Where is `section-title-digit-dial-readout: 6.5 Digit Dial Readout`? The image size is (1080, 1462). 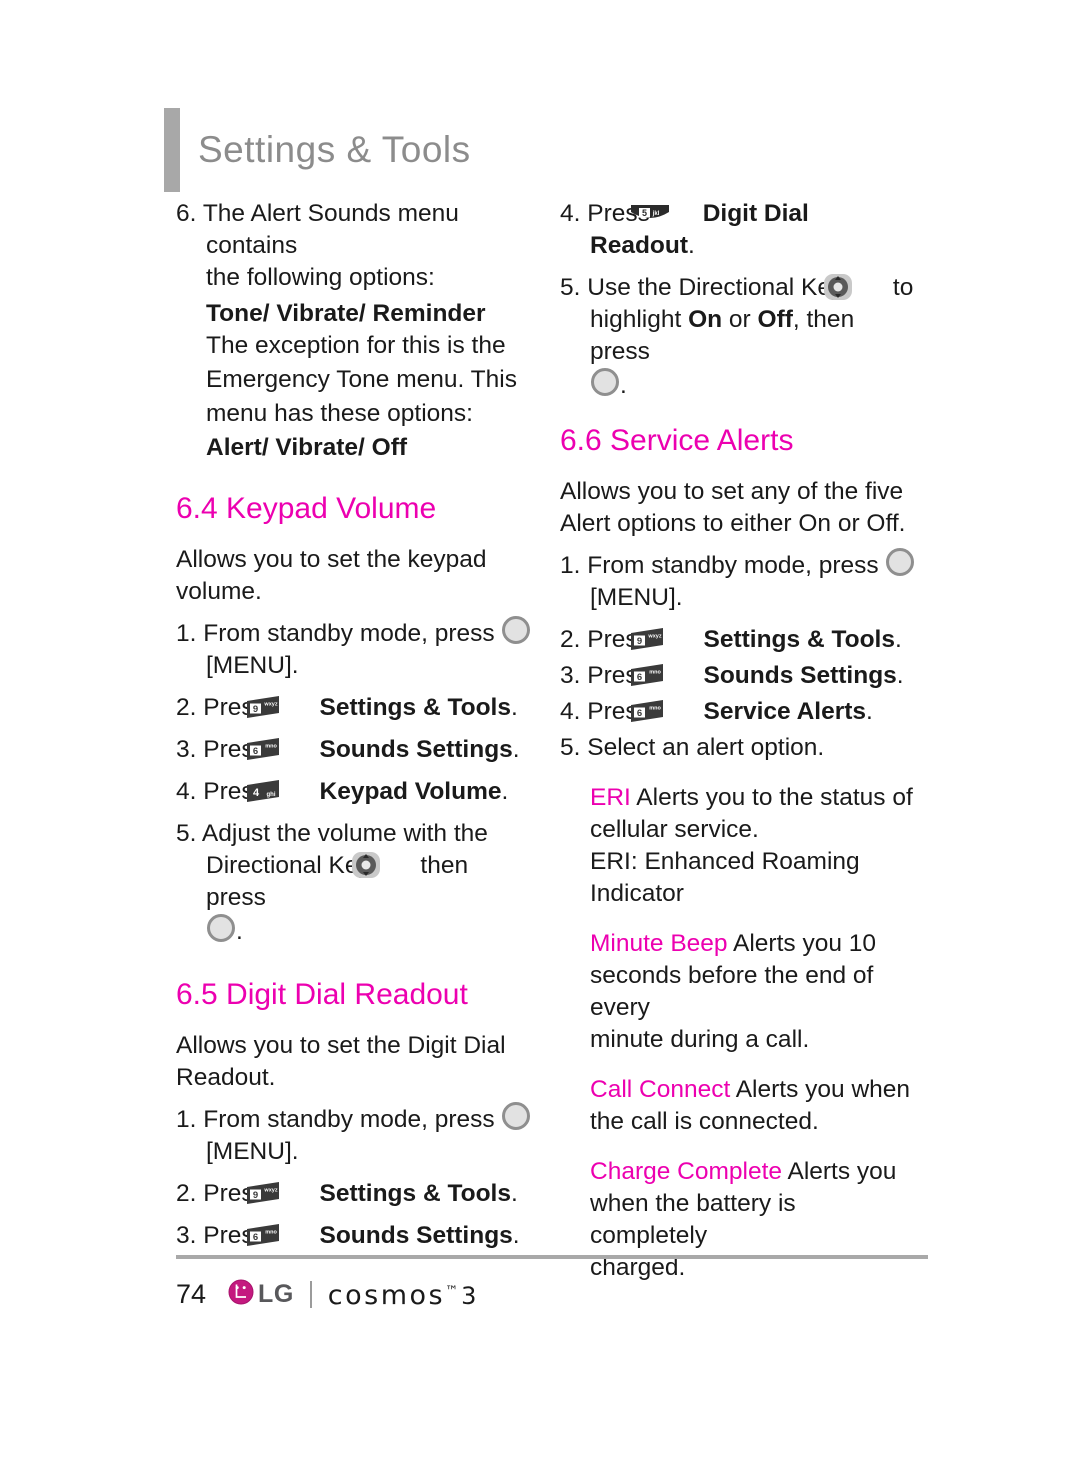 section-title-digit-dial-readout: 6.5 Digit Dial Readout is located at coordinates (322, 994).